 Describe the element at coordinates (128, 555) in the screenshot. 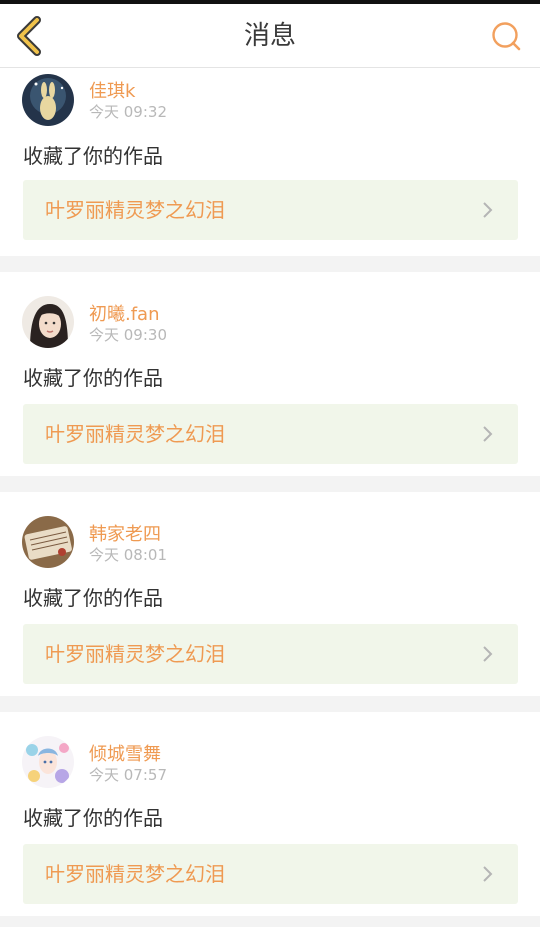

I see `message-time: 今天 08:01` at that location.